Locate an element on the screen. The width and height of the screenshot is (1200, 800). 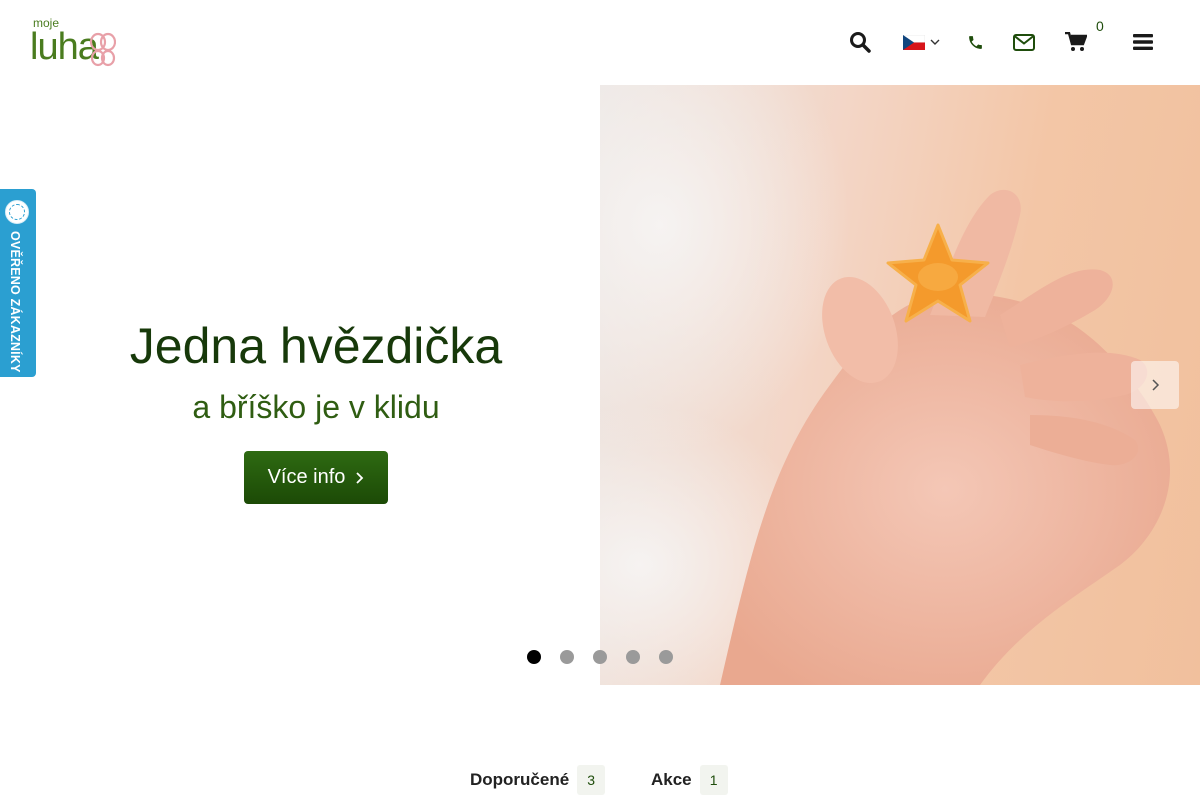
phone-icon is located at coordinates (975, 42).